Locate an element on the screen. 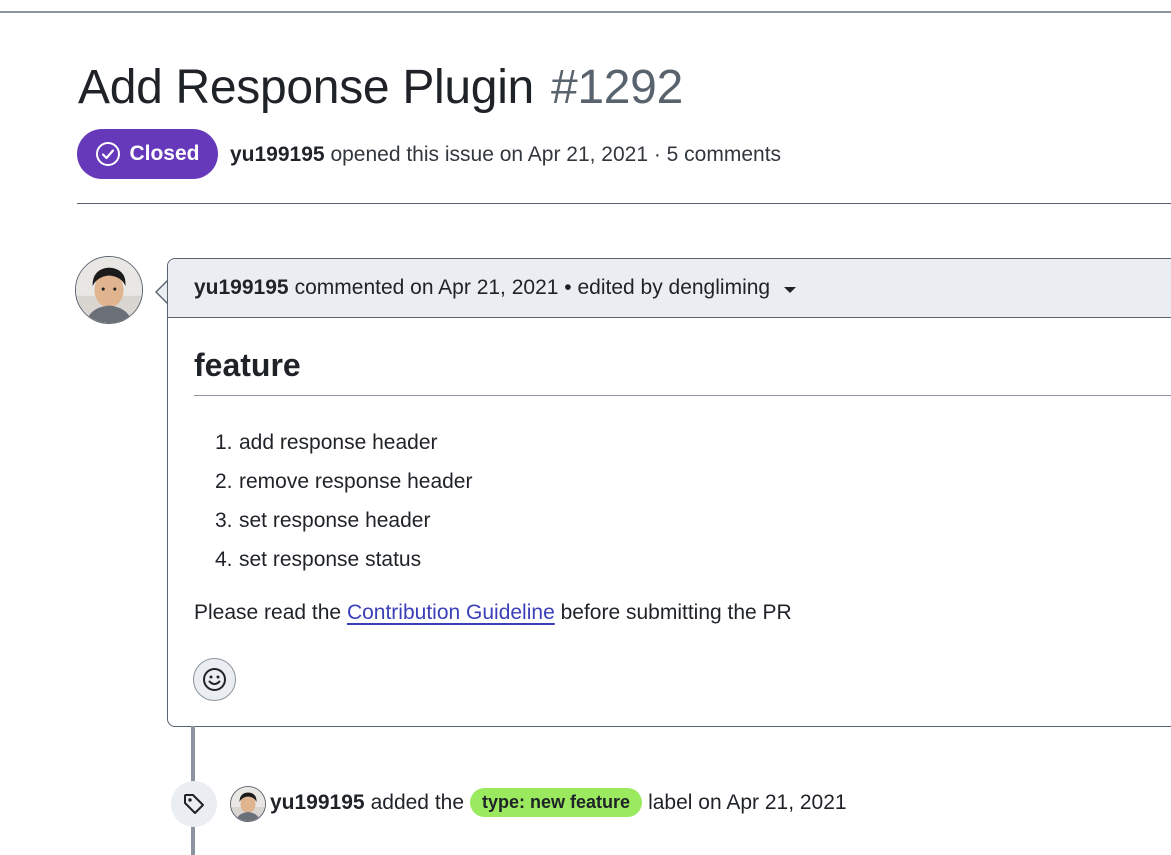 The image size is (1171, 855). avatar is located at coordinates (109, 290).